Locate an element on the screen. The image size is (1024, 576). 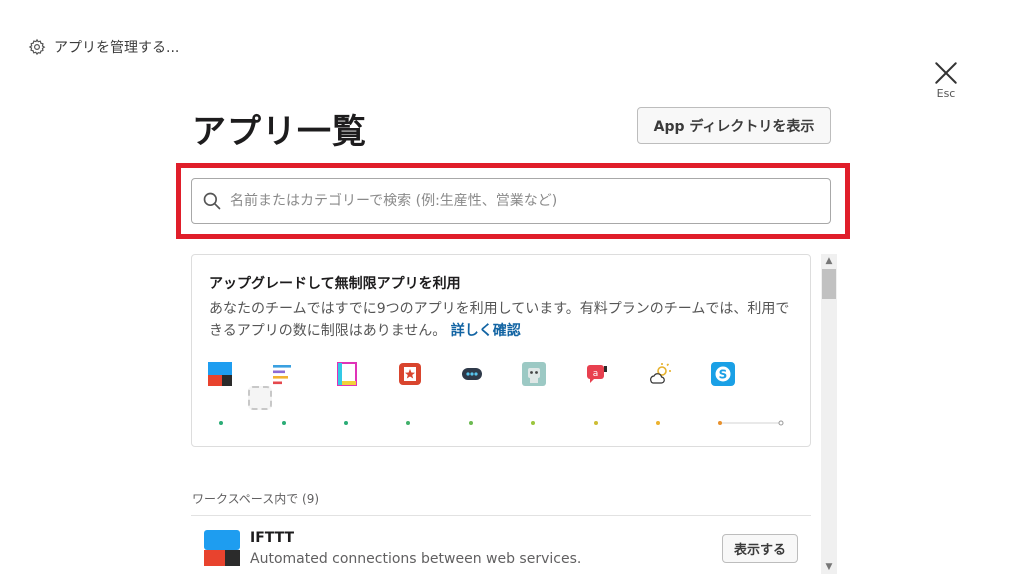
search-input is located at coordinates (520, 201).